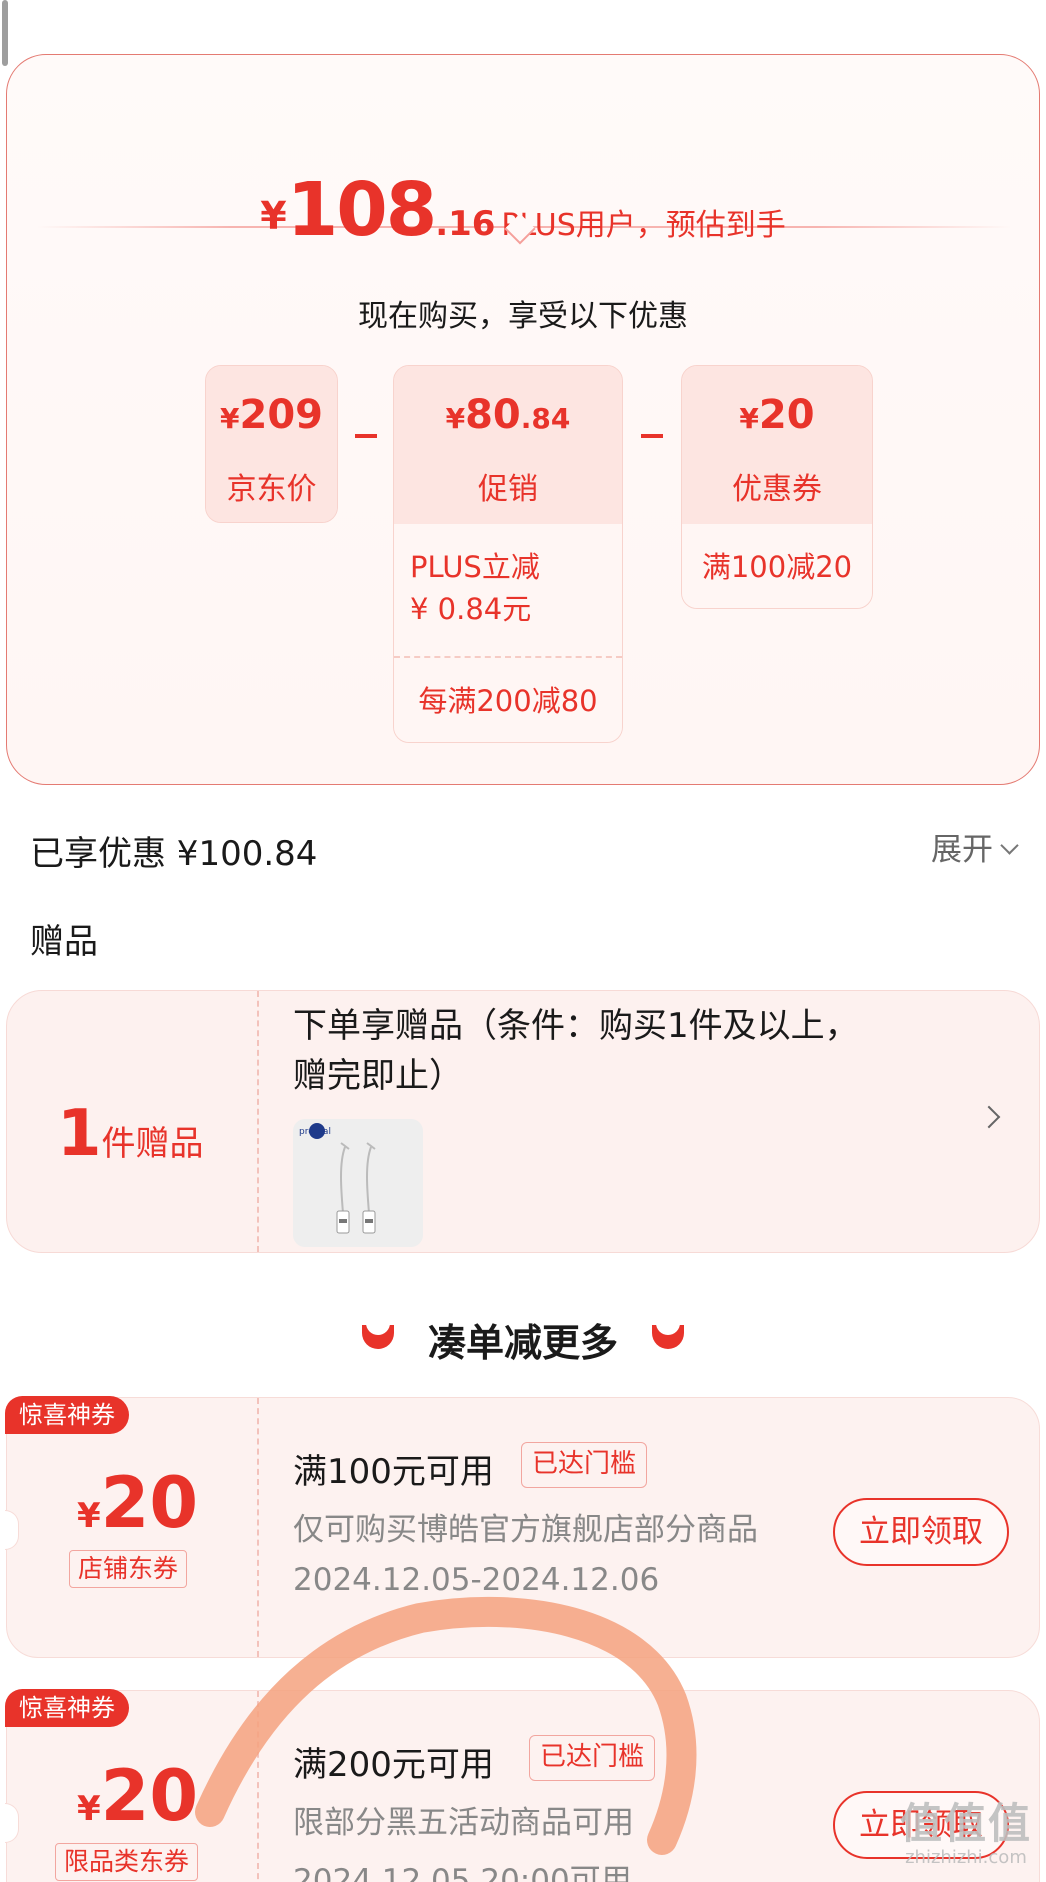  I want to click on watermark: 值值值 zhizhizhi.com, so click(966, 1829).